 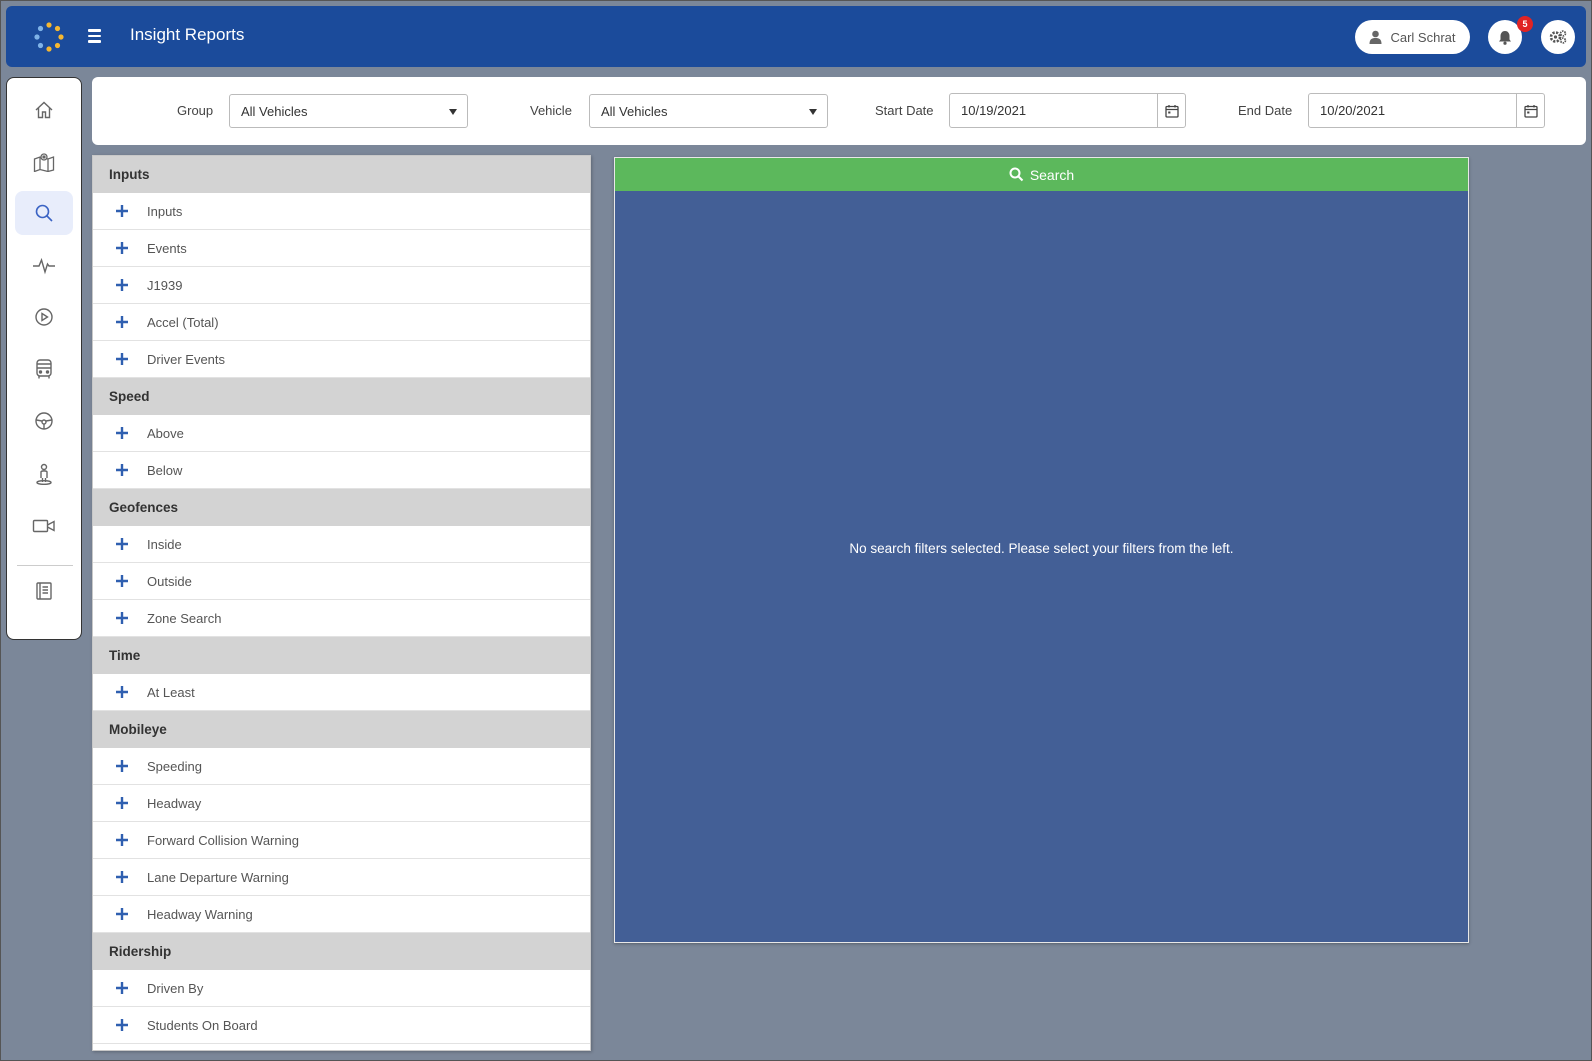 What do you see at coordinates (169, 581) in the screenshot?
I see `filter-item-label: Outside` at bounding box center [169, 581].